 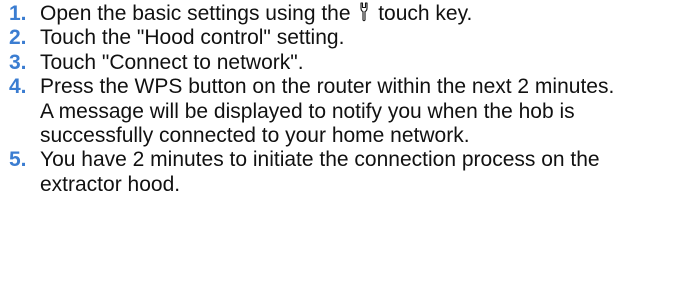 I want to click on step-2: 2. Touch the "Hood control" setting., so click(x=341, y=38).